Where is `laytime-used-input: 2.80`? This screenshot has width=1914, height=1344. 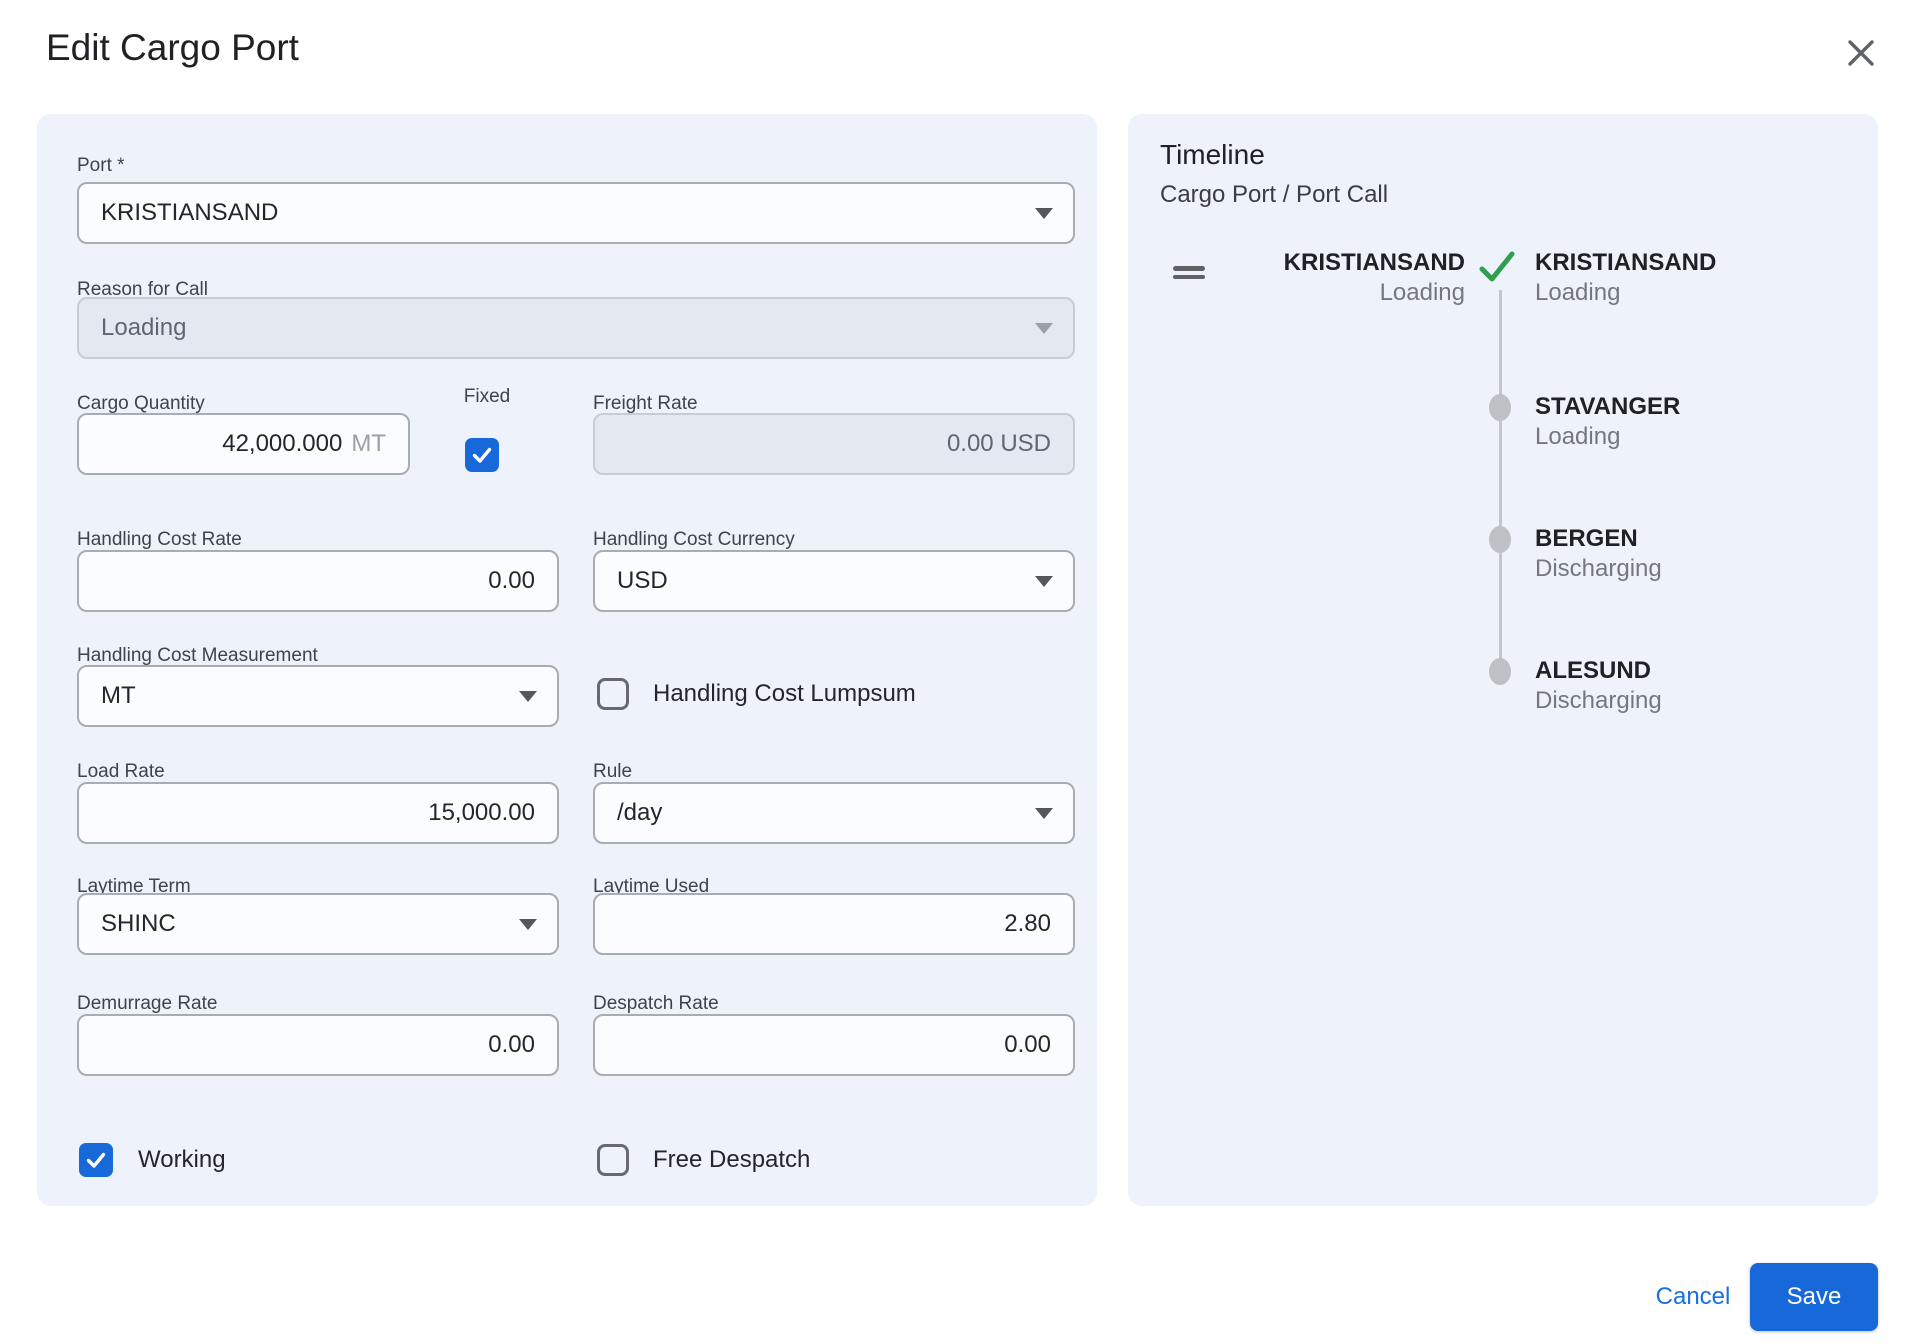
laytime-used-input: 2.80 is located at coordinates (834, 924).